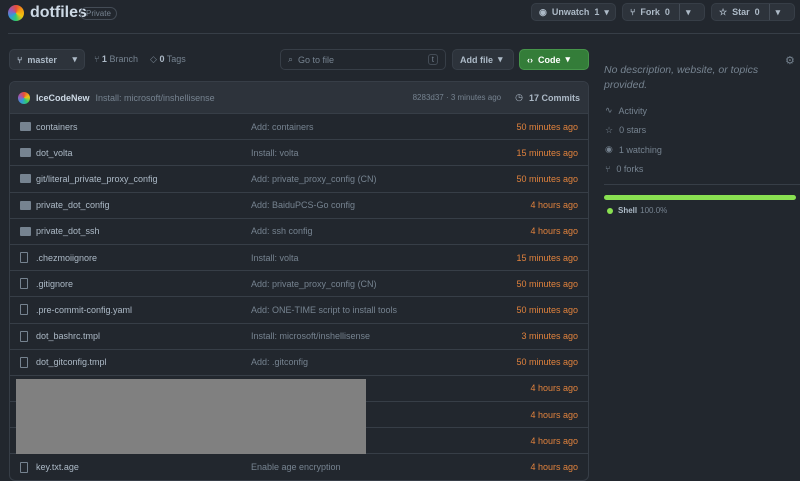 The image size is (800, 481). I want to click on watch-count: 1, so click(597, 12).